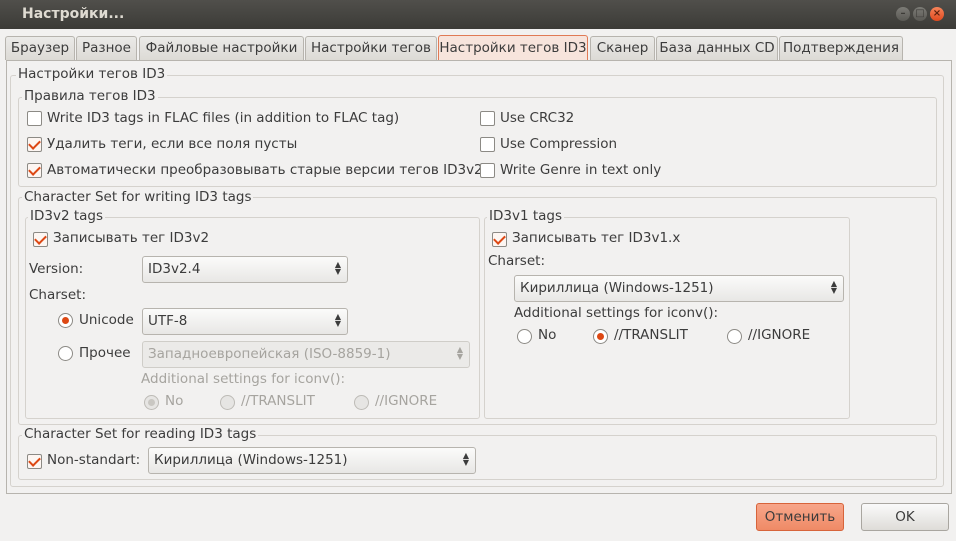 The image size is (956, 541). What do you see at coordinates (487, 118) in the screenshot?
I see `use-crc32-checkbox` at bounding box center [487, 118].